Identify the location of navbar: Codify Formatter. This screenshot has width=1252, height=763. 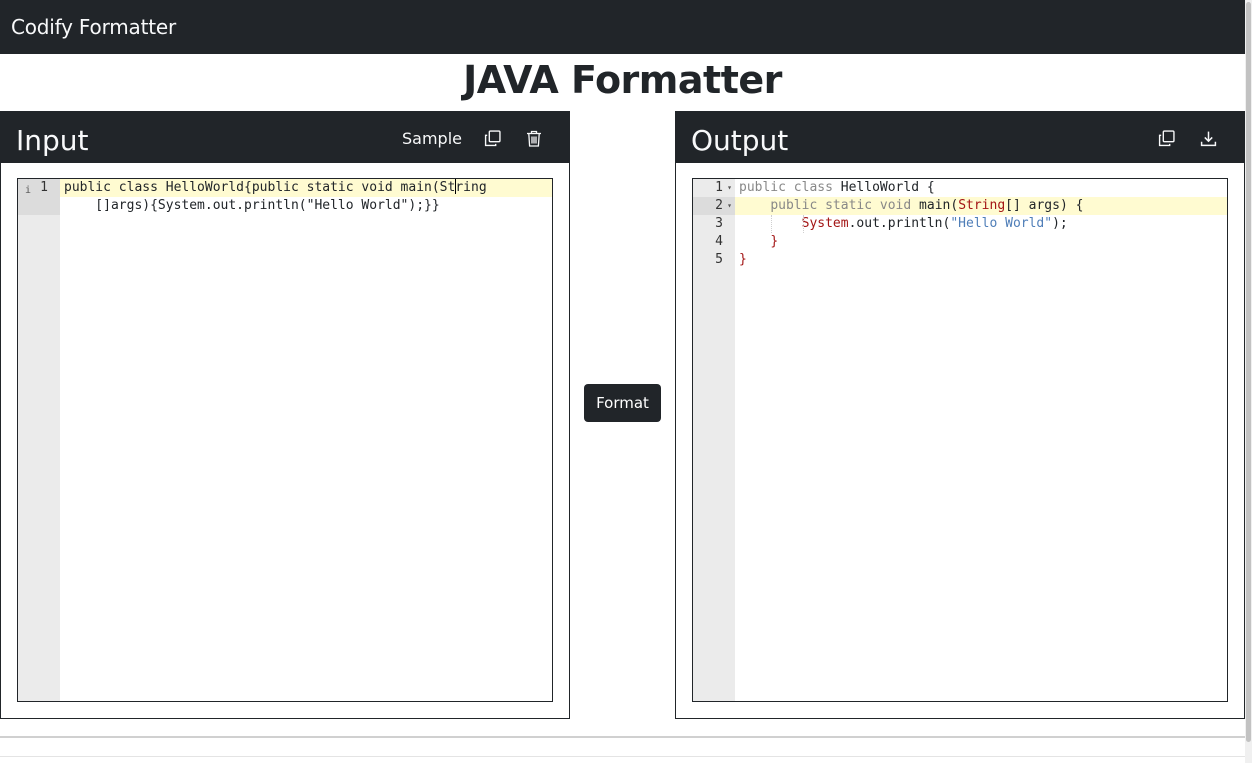
(626, 27).